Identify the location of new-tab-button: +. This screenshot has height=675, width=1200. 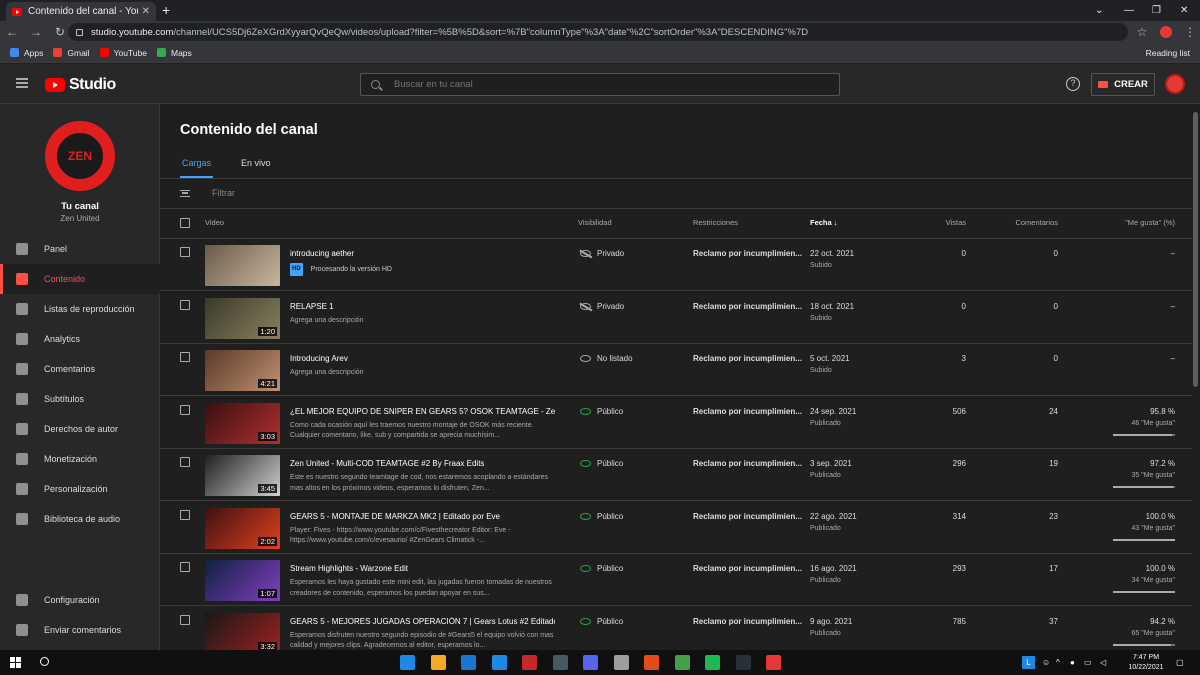
(166, 10).